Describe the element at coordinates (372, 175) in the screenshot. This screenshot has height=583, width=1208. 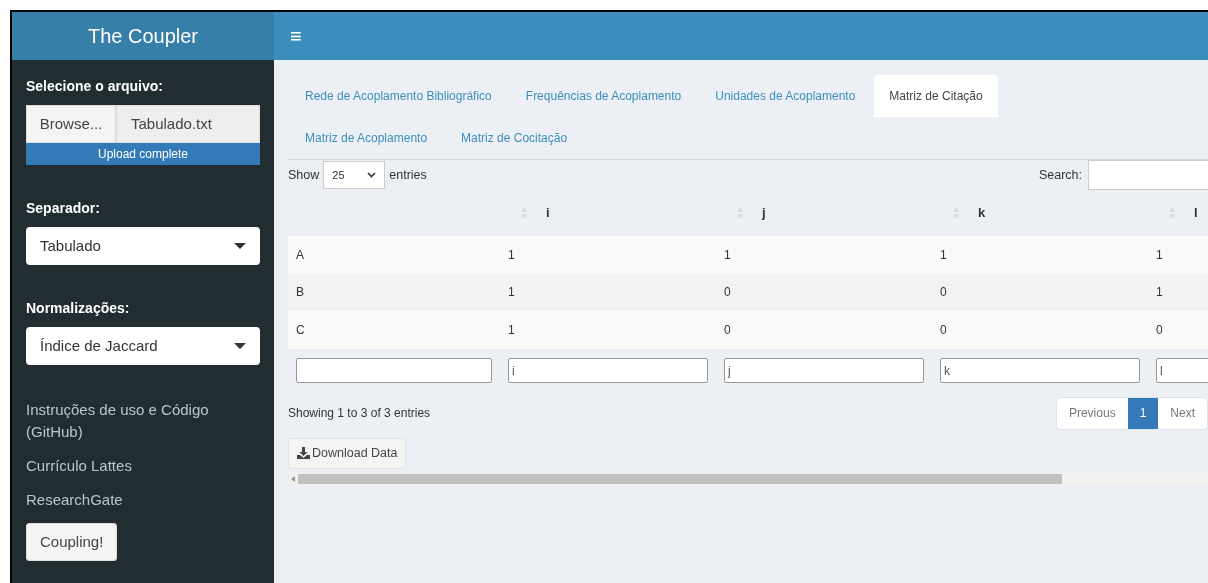
I see `chevron-icon` at that location.